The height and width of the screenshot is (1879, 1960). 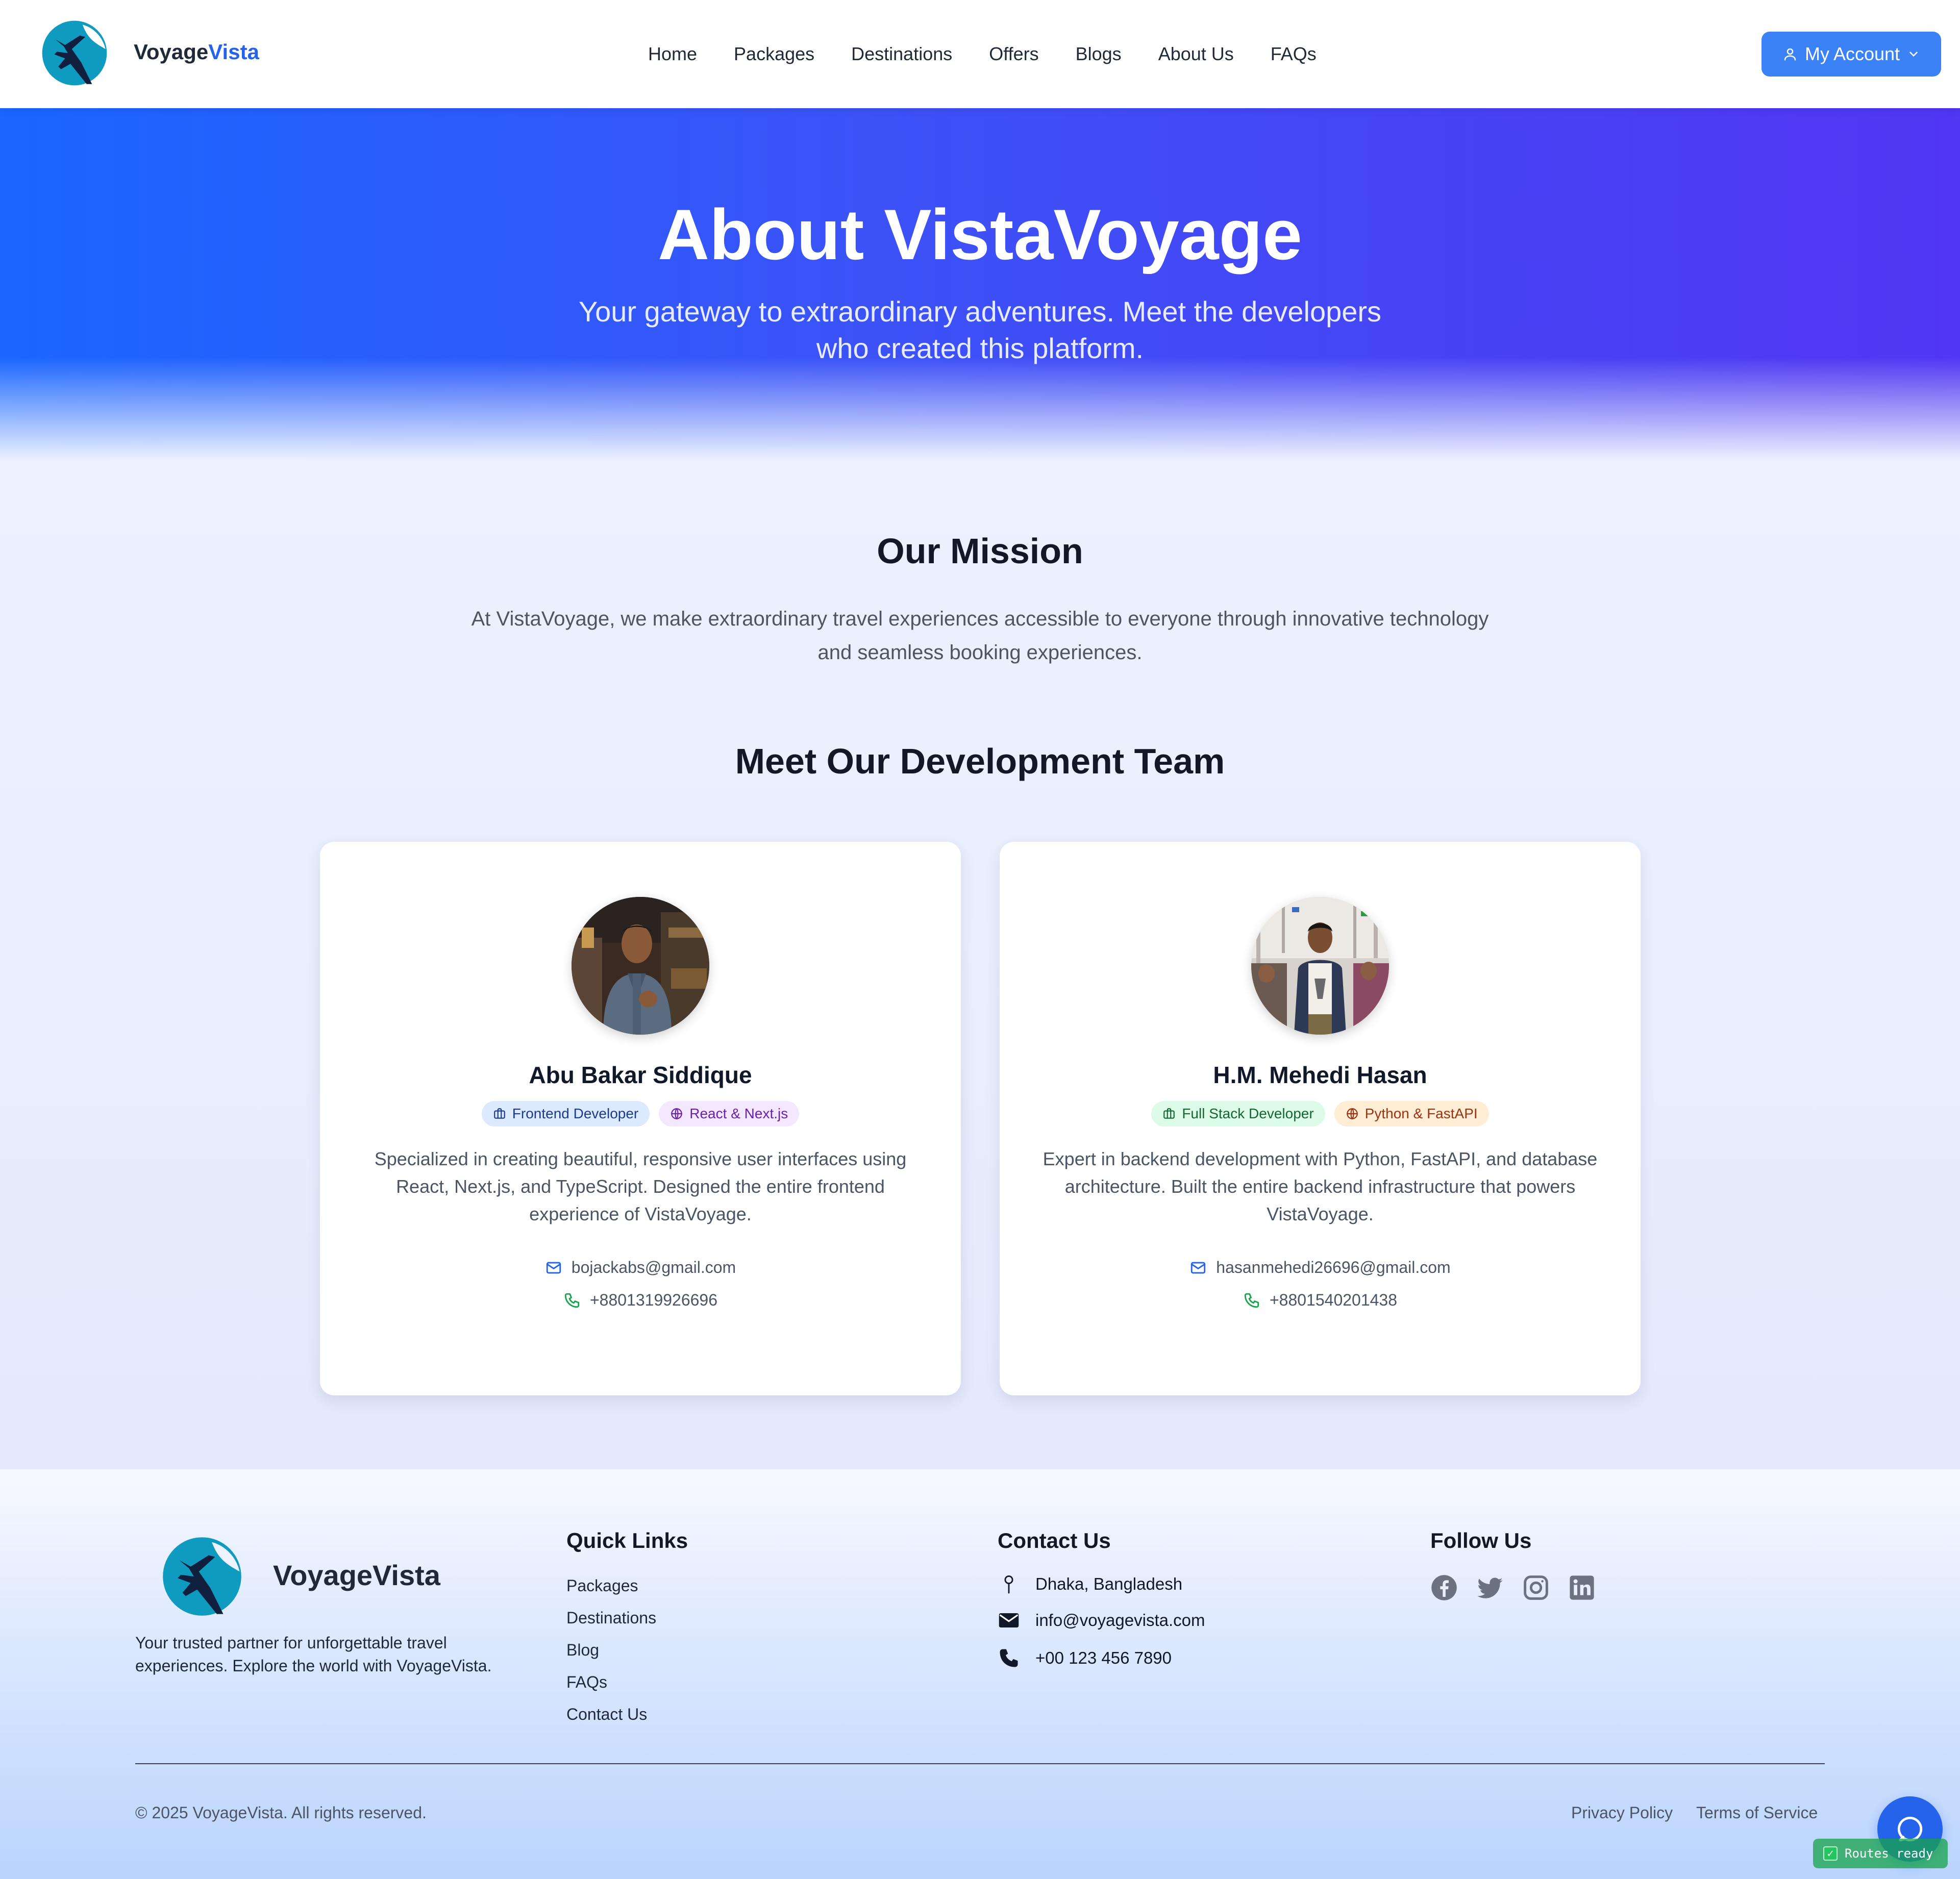 I want to click on brand-name-part2: Vista, so click(x=234, y=52).